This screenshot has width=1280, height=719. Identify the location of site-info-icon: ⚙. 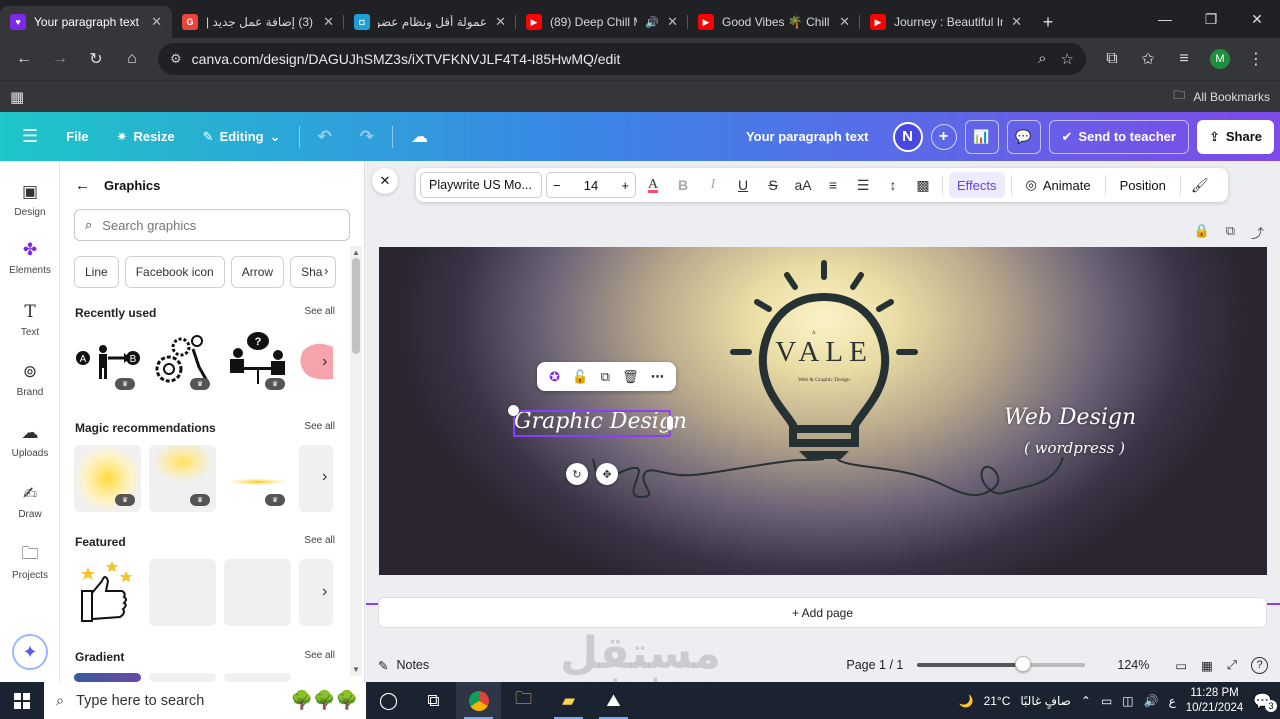
(176, 59).